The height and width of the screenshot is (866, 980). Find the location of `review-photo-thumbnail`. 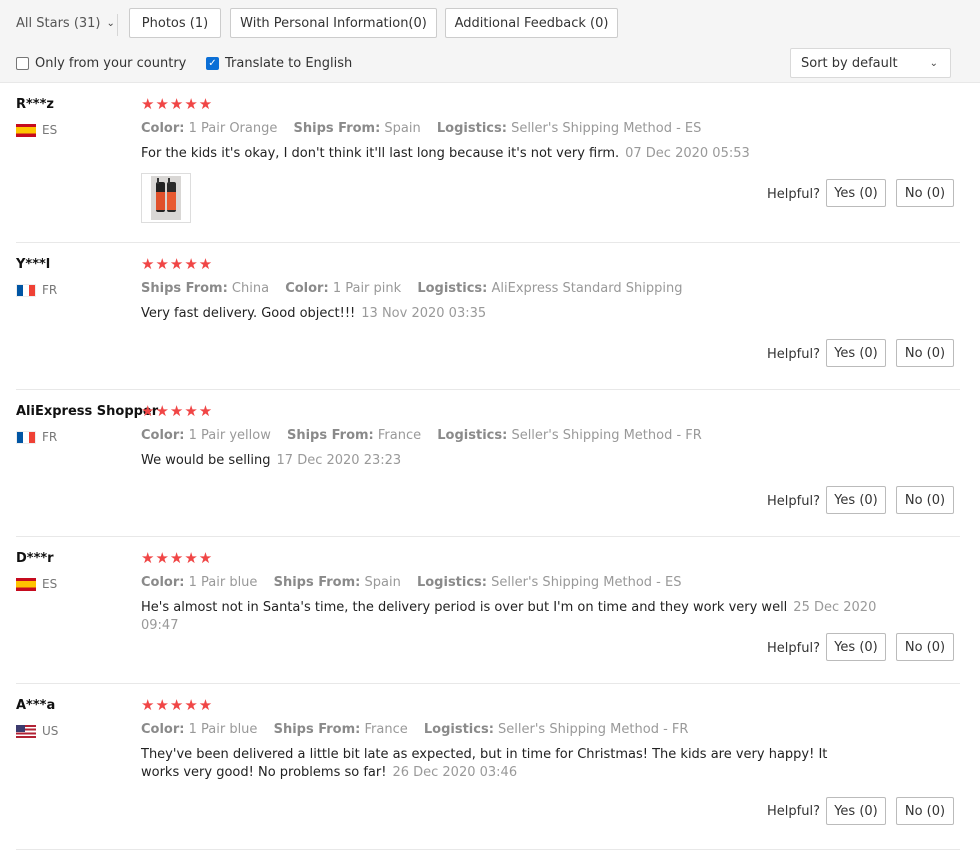

review-photo-thumbnail is located at coordinates (166, 198).